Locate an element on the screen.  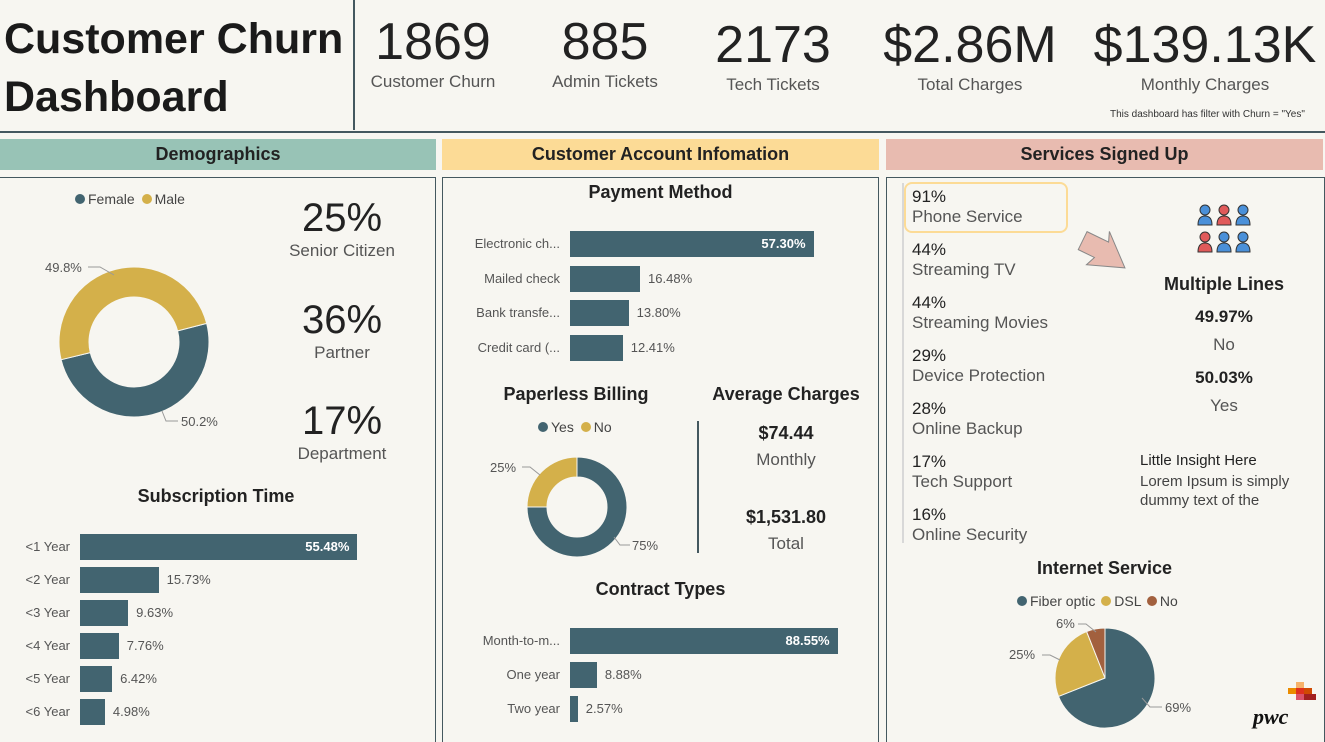
service-item-phone-service: 91% Phone Service is located at coordinates (967, 207).